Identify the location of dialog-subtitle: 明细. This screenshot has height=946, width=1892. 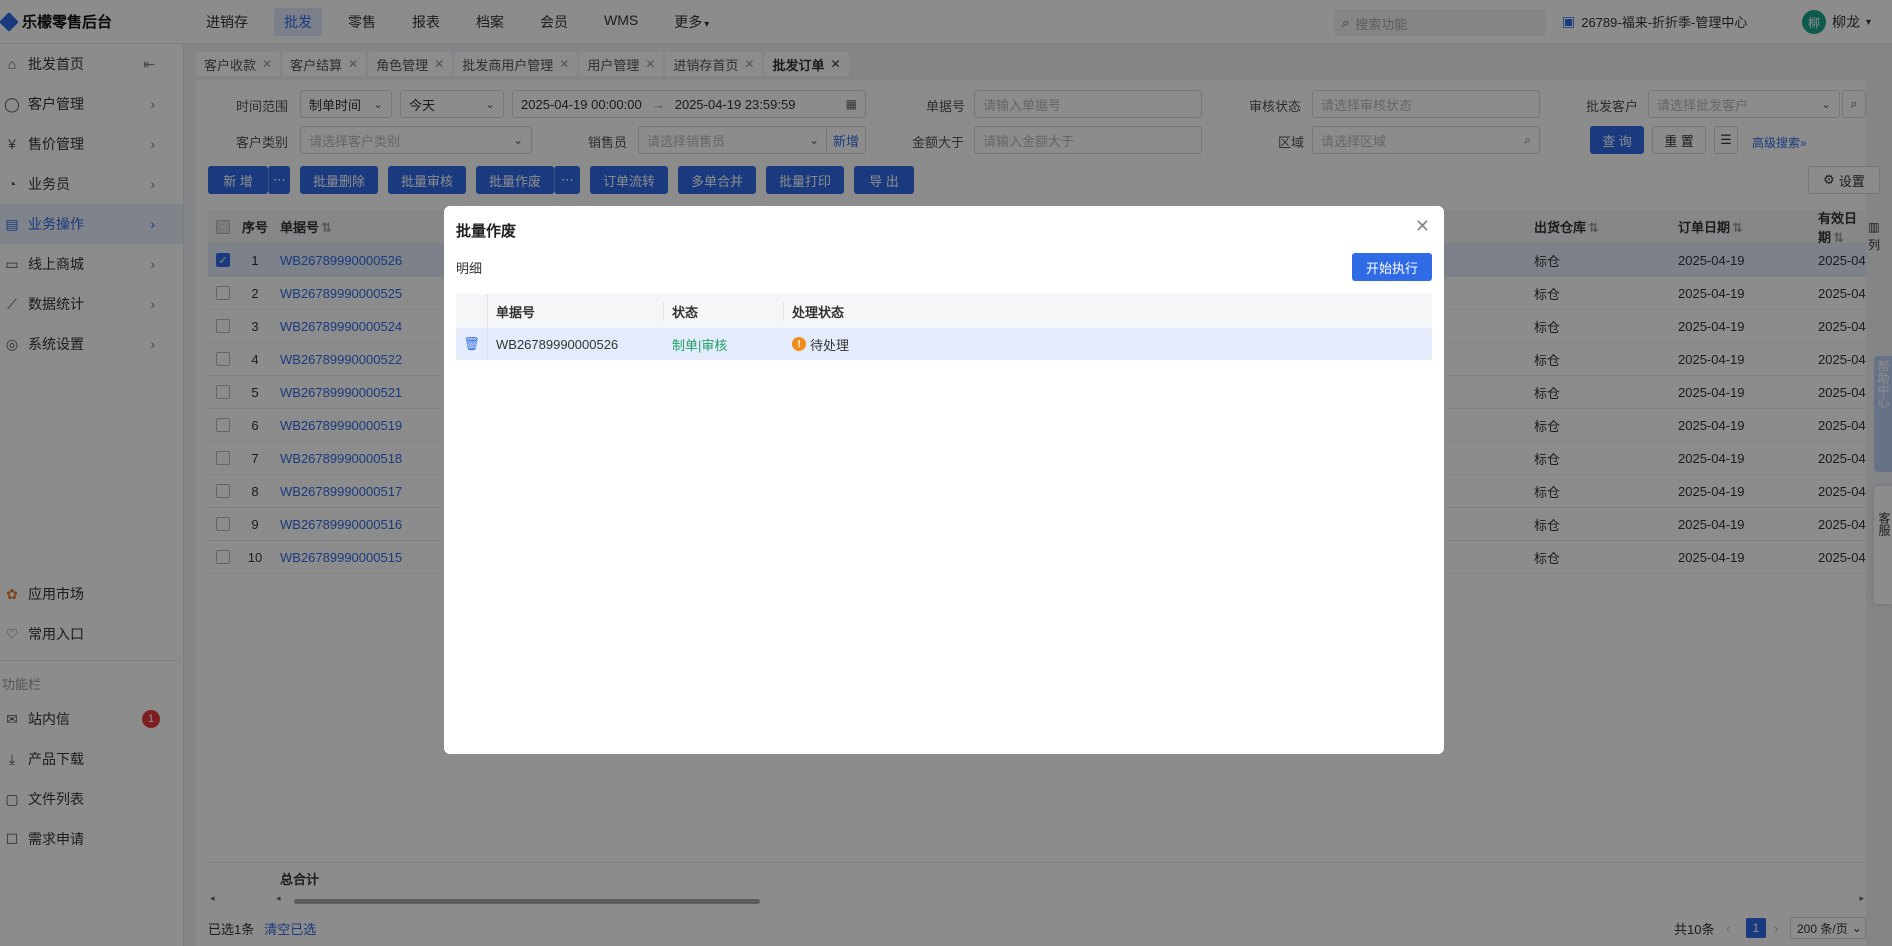
(469, 268).